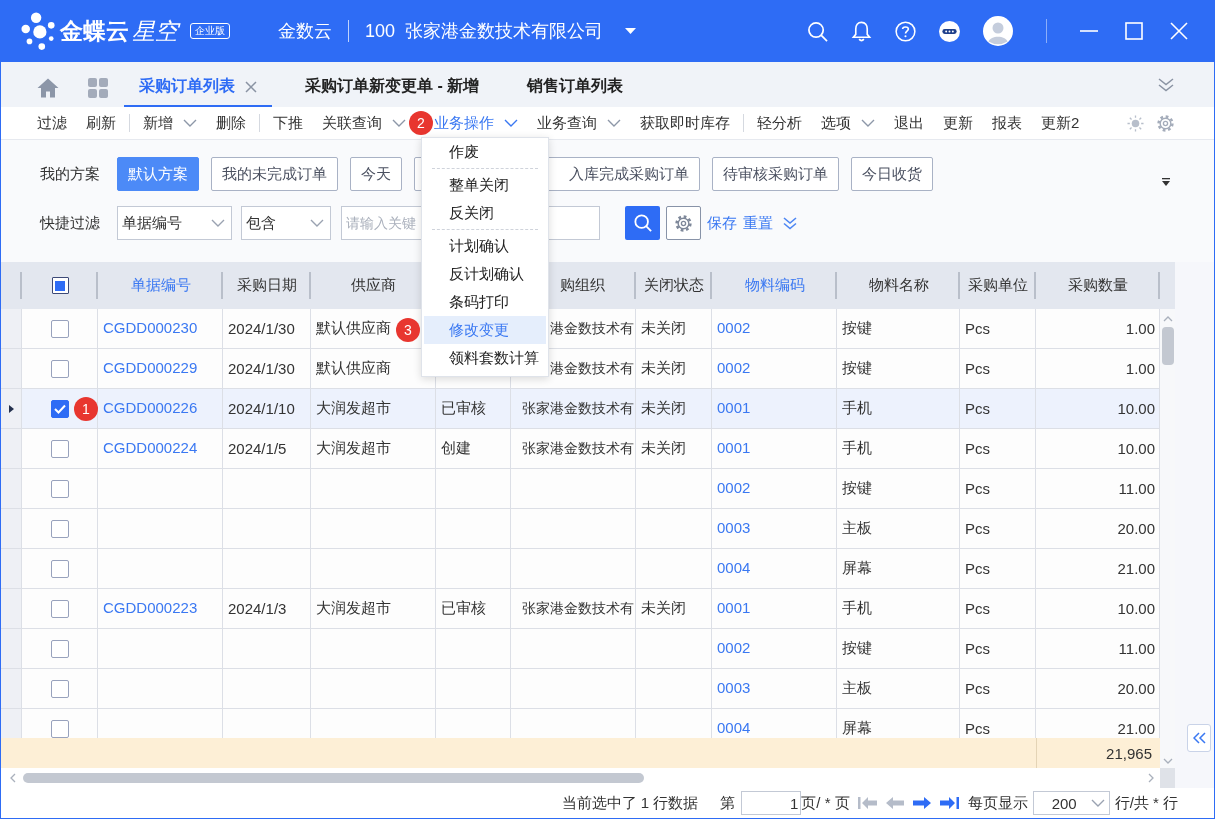  Describe the element at coordinates (421, 123) in the screenshot. I see `step-marker: 2` at that location.